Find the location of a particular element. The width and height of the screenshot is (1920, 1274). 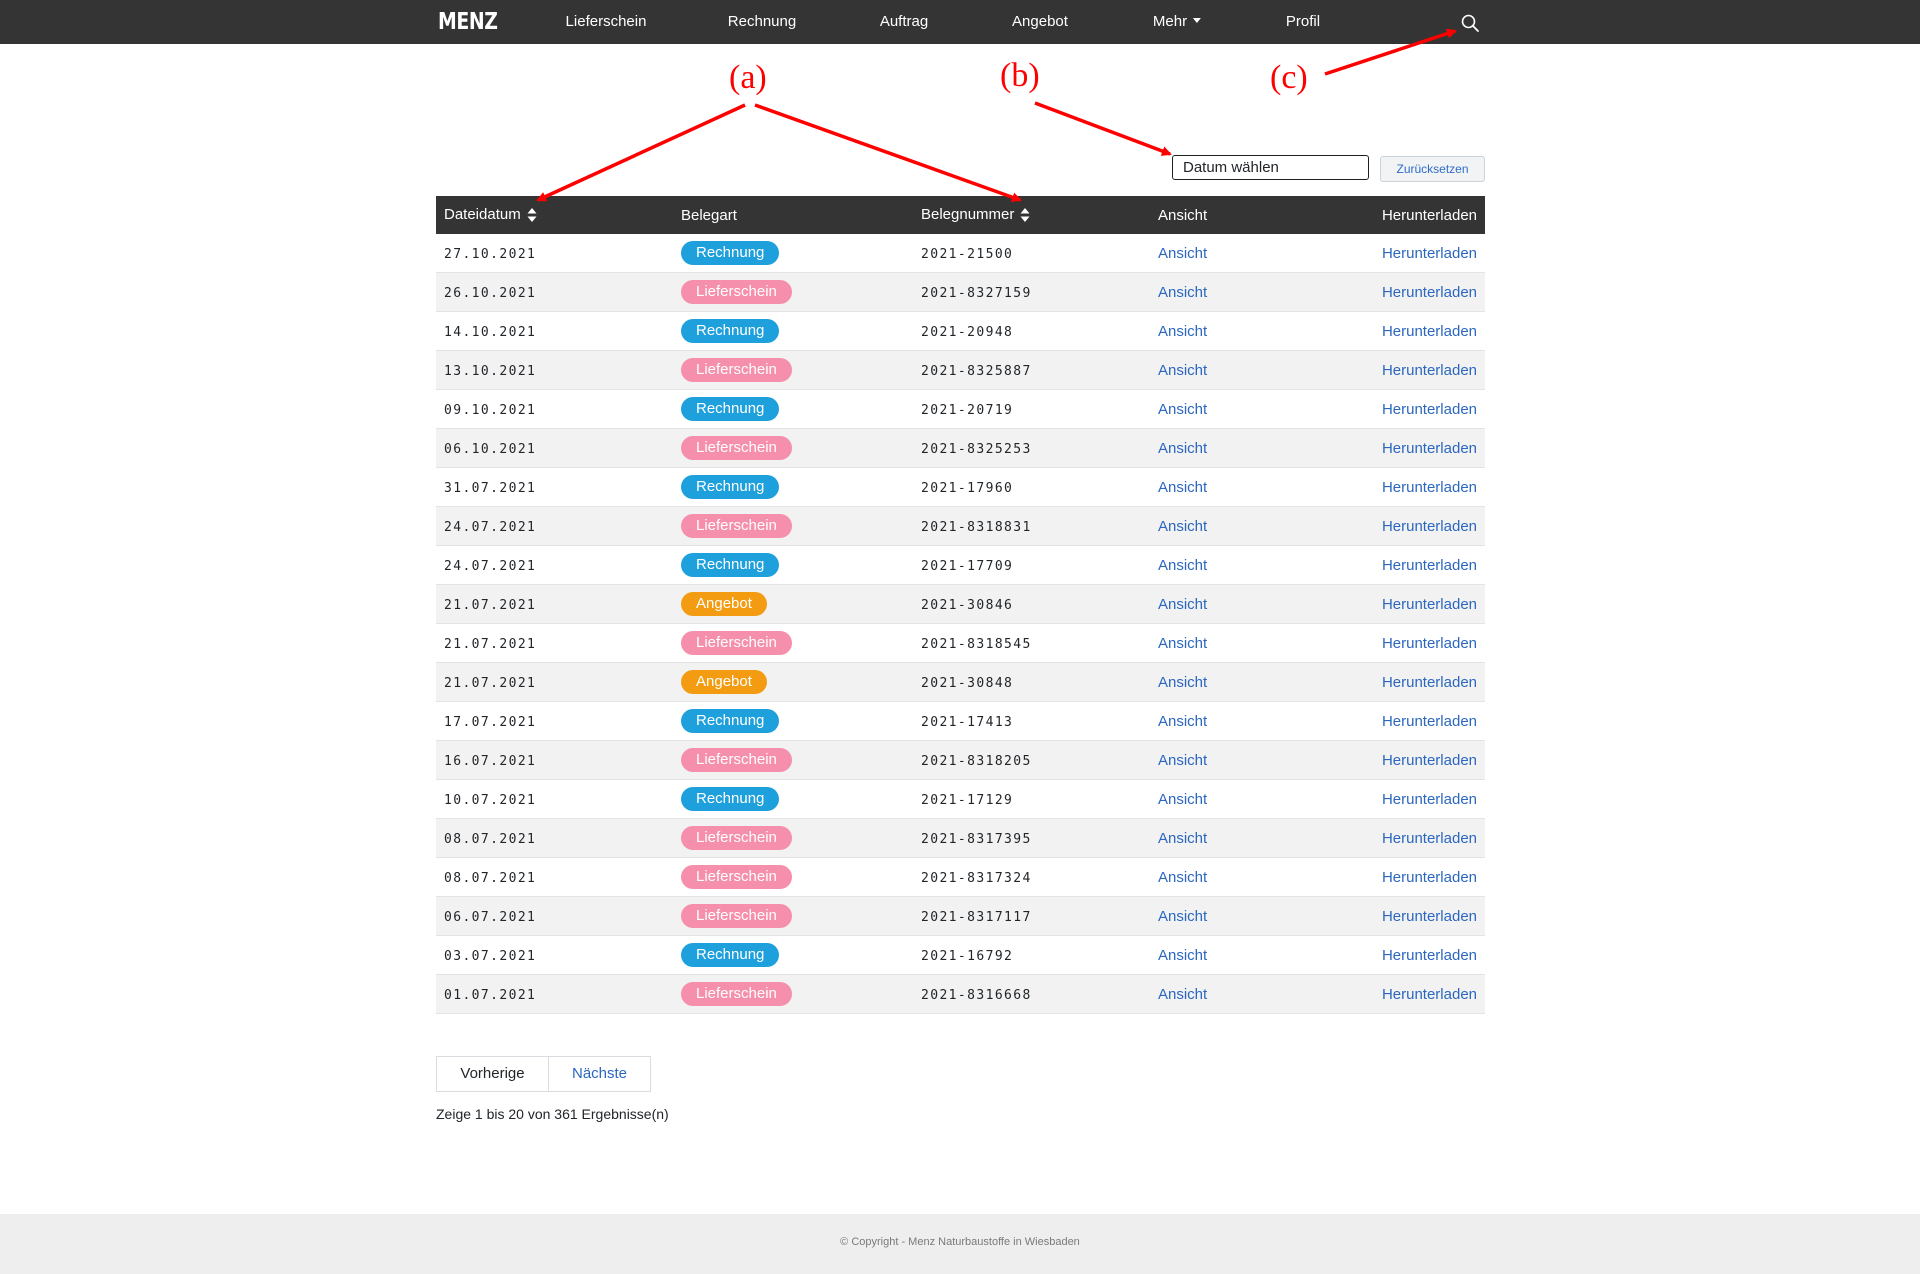

document-number-text: 2021-8316668 is located at coordinates (976, 995).